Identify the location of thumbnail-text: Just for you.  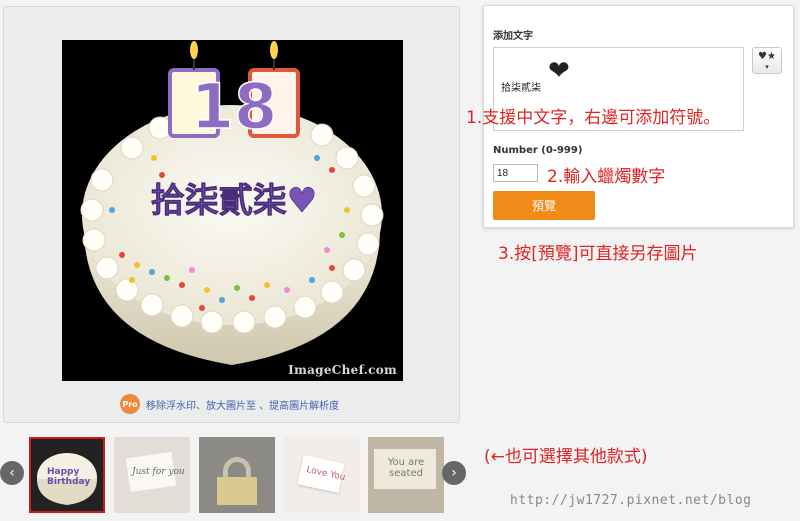
(158, 472).